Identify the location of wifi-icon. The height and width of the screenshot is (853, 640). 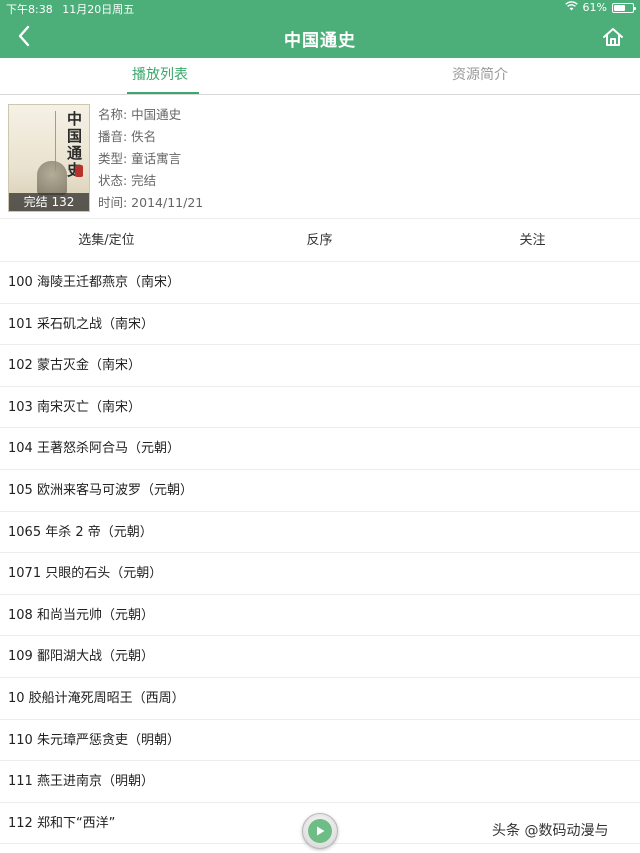
(571, 7).